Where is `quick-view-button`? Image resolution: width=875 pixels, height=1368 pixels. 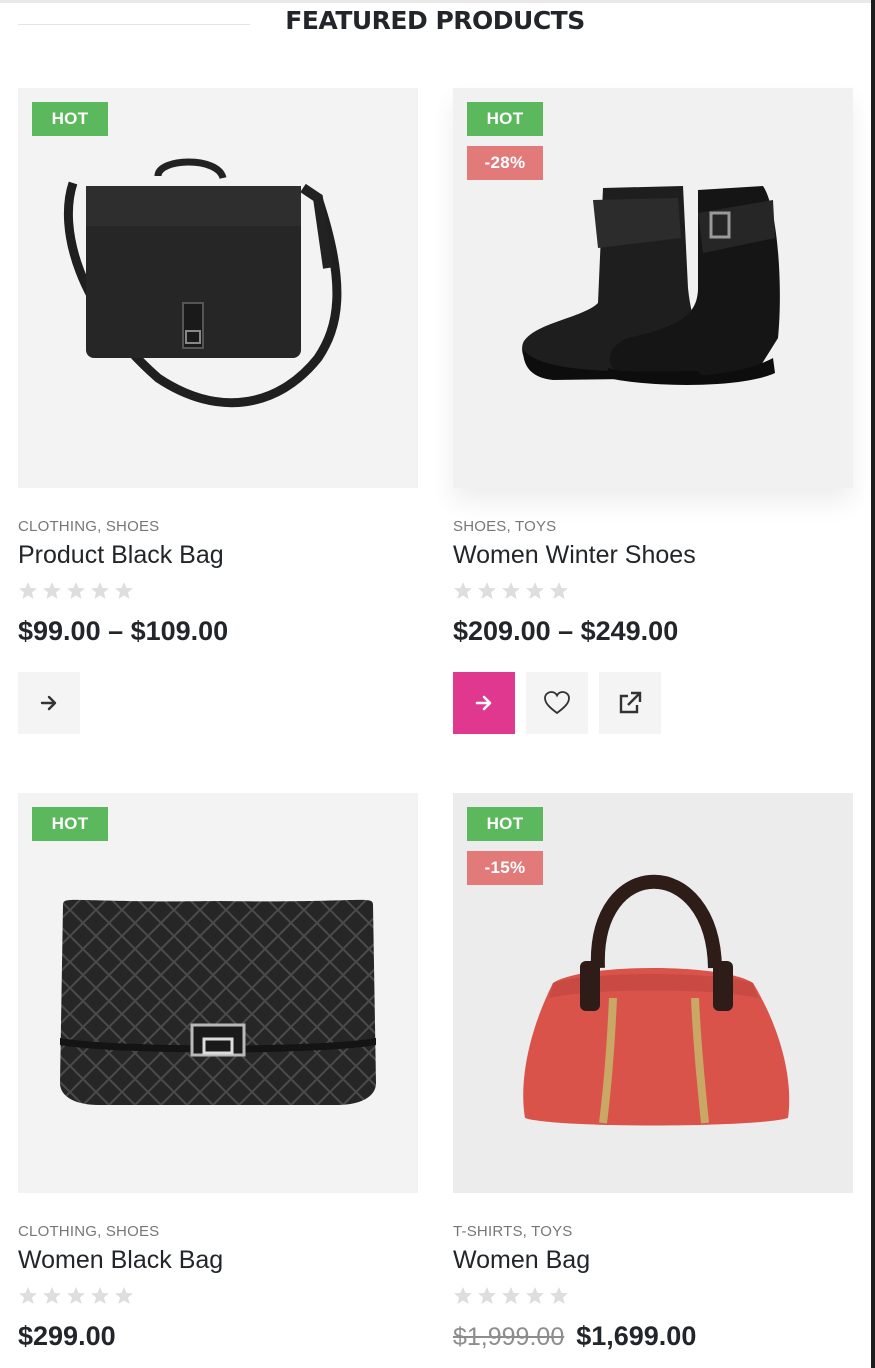
quick-view-button is located at coordinates (630, 703).